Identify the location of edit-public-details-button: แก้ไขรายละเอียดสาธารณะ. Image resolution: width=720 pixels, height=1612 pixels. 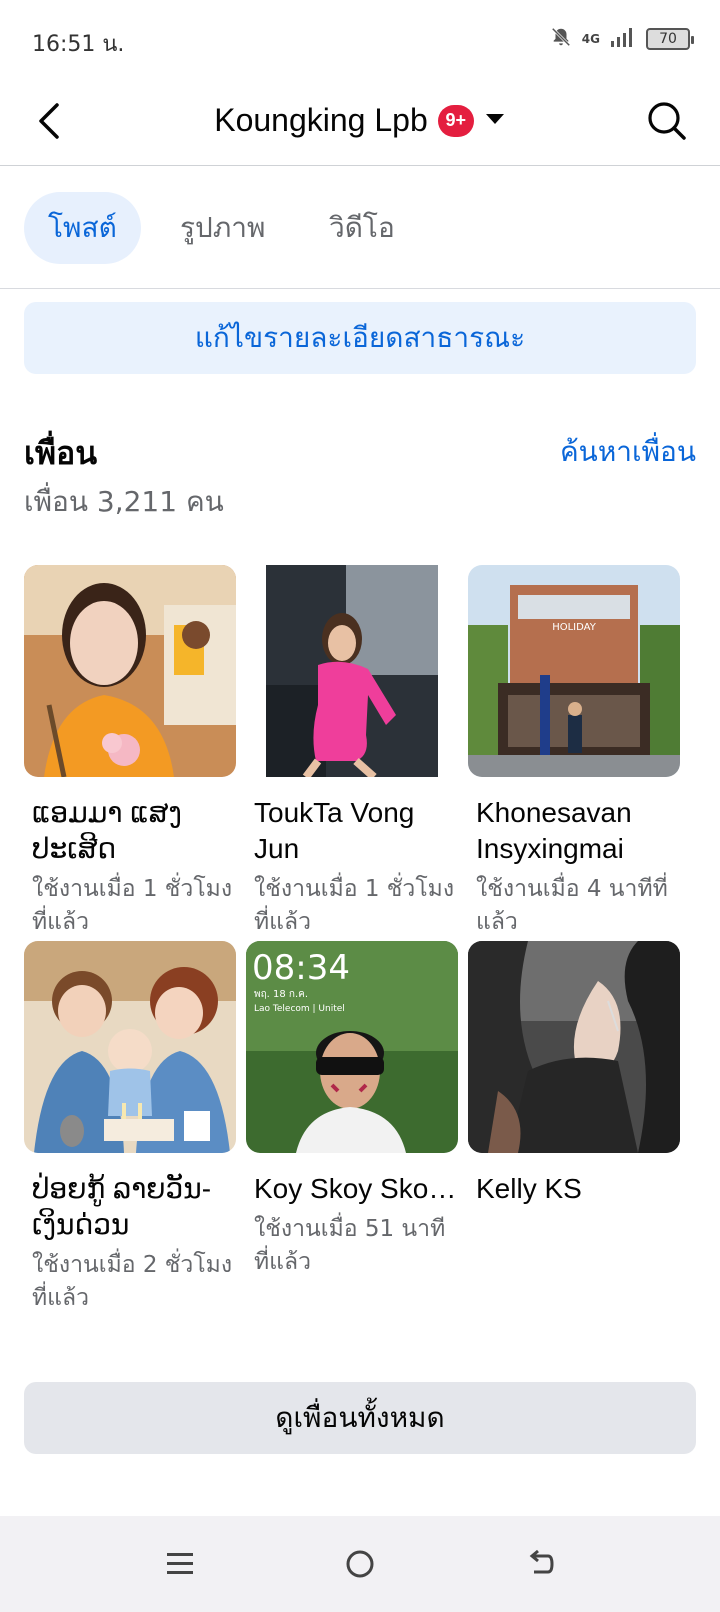
(360, 338).